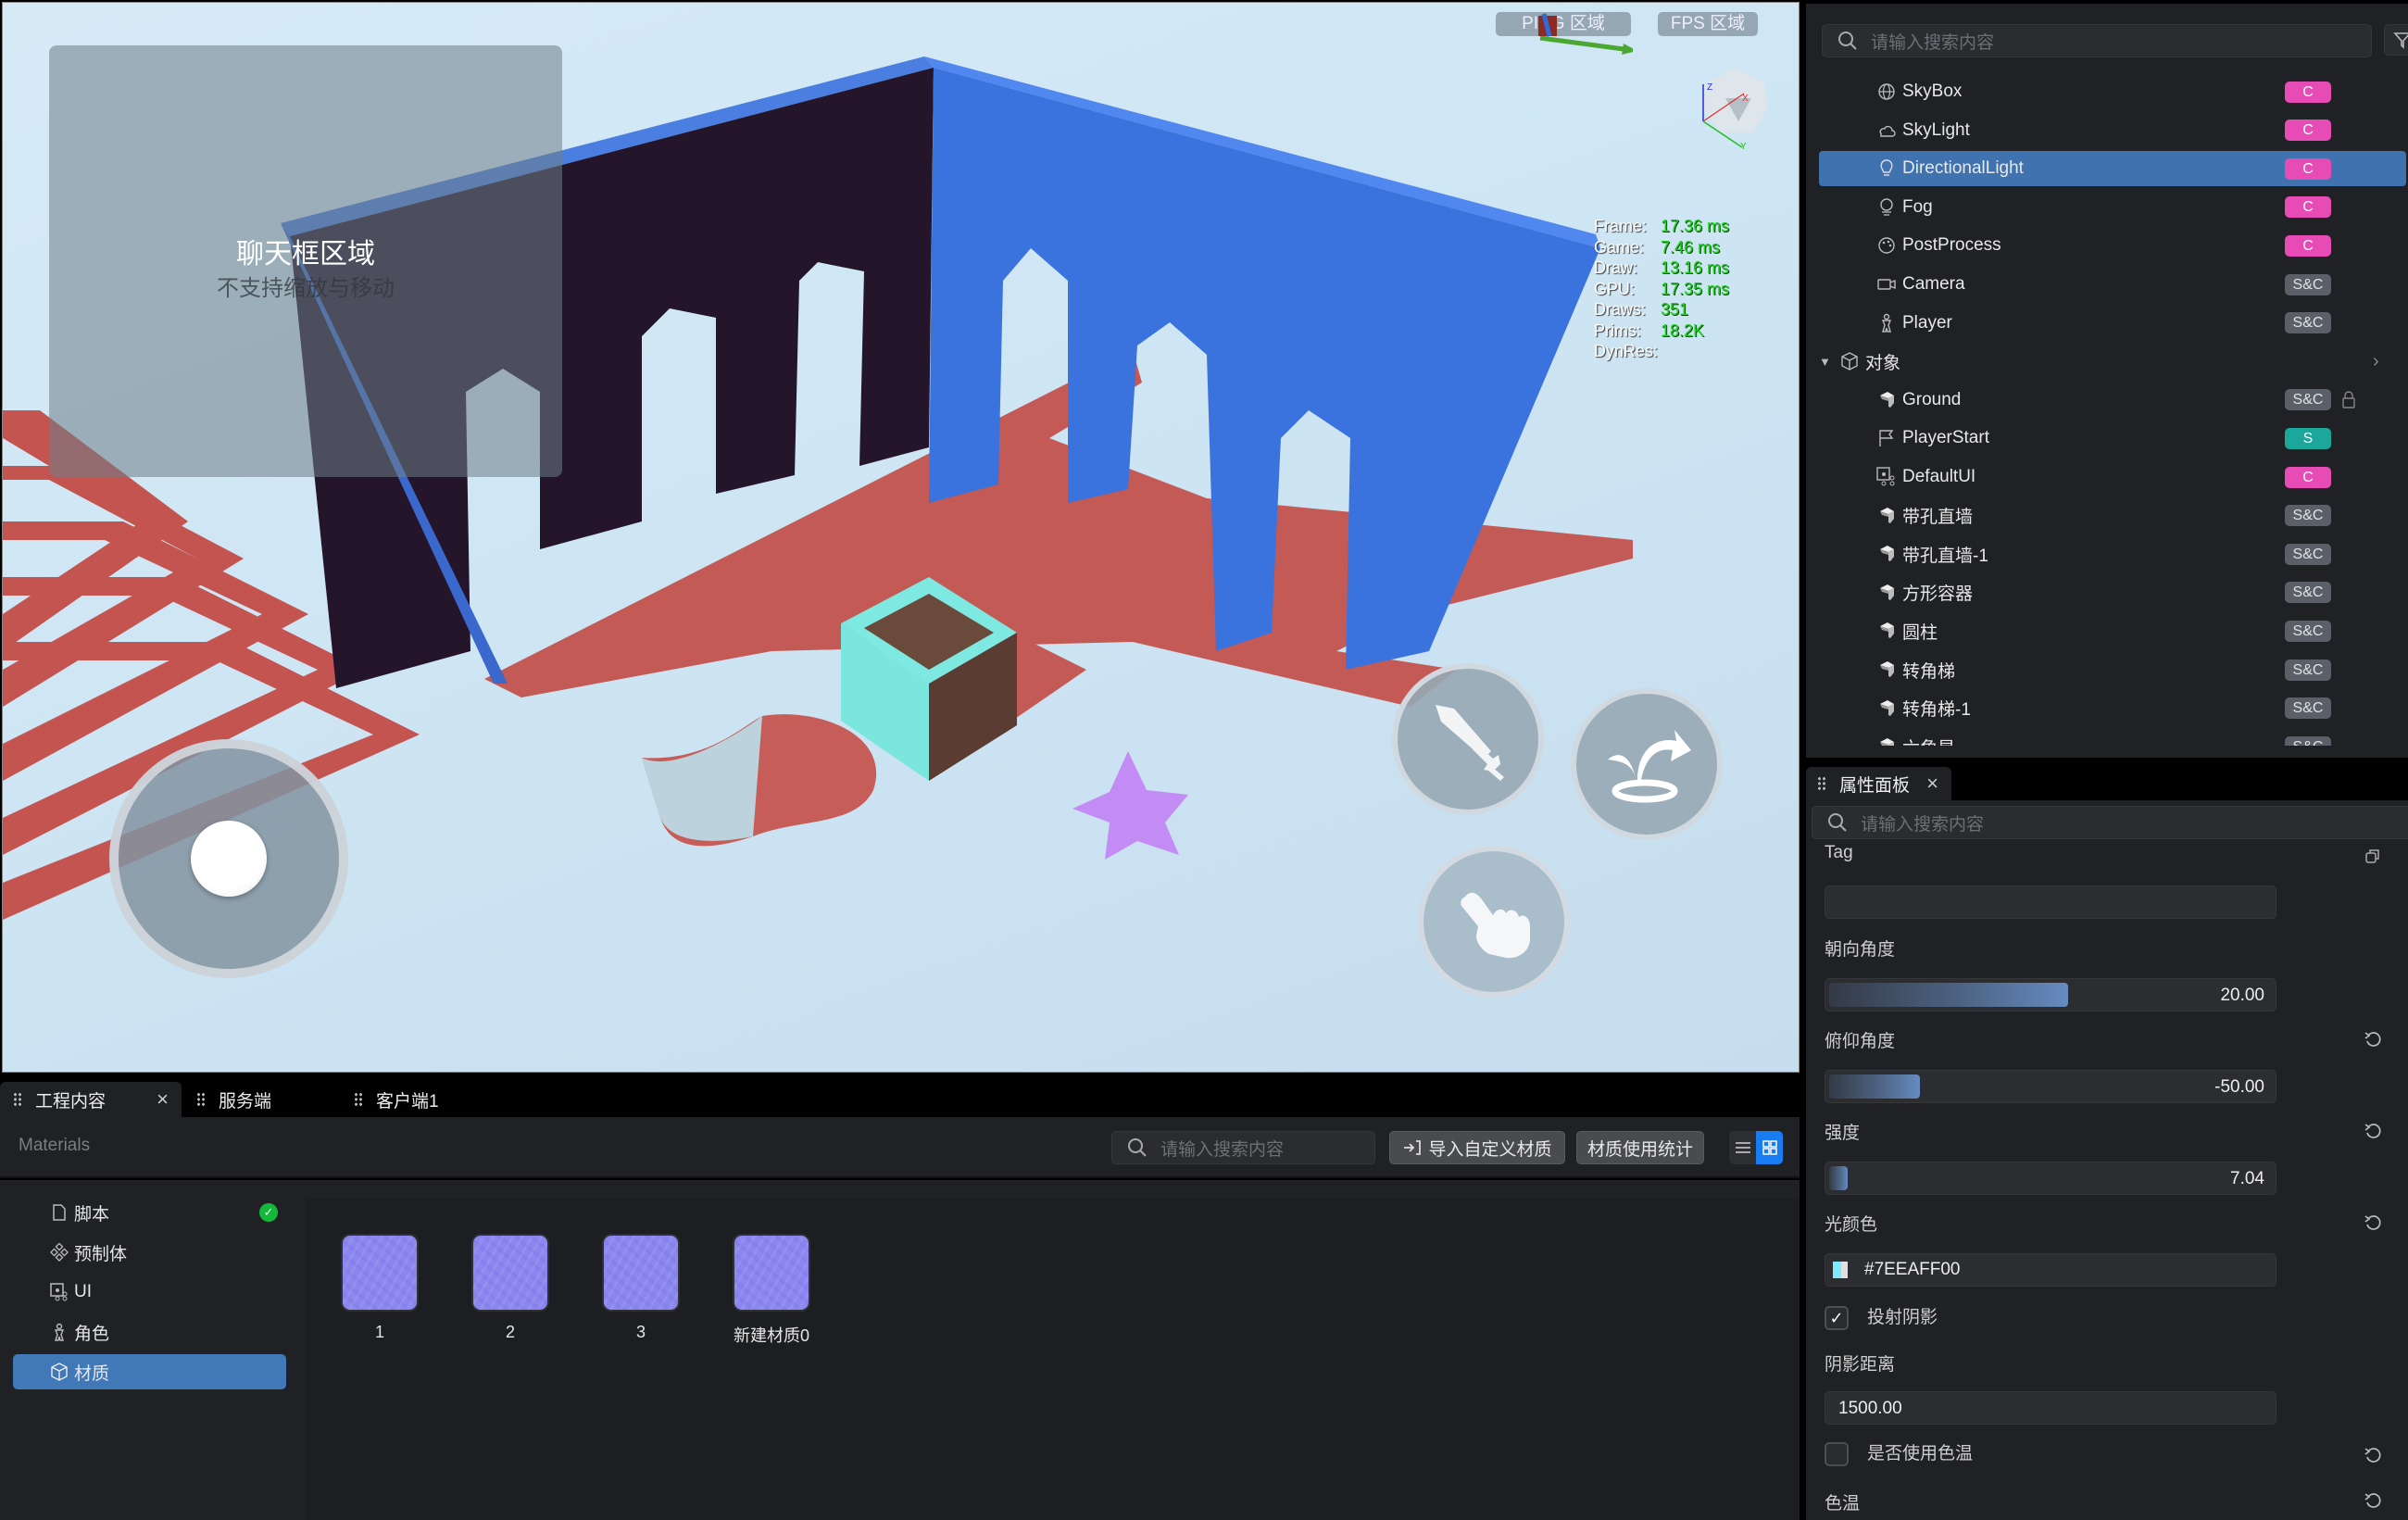  I want to click on slider-fill, so click(1839, 1178).